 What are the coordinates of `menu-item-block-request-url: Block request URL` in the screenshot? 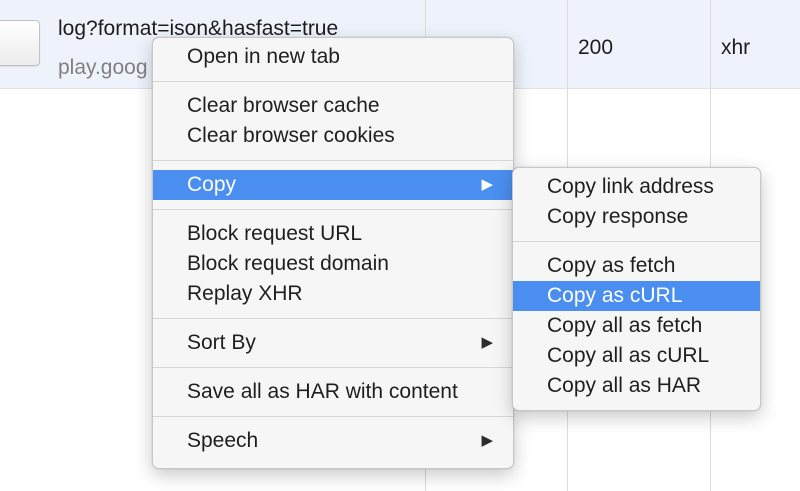 It's located at (333, 234).